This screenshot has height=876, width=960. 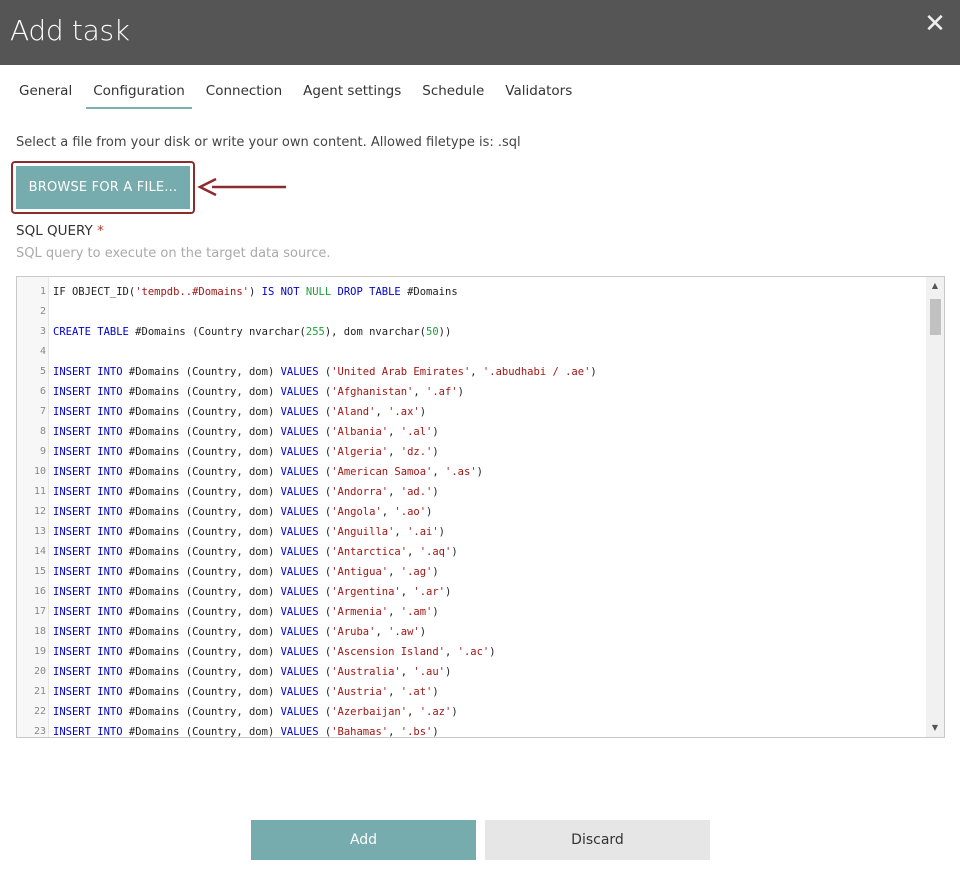 What do you see at coordinates (39, 691) in the screenshot?
I see `line-number: 21` at bounding box center [39, 691].